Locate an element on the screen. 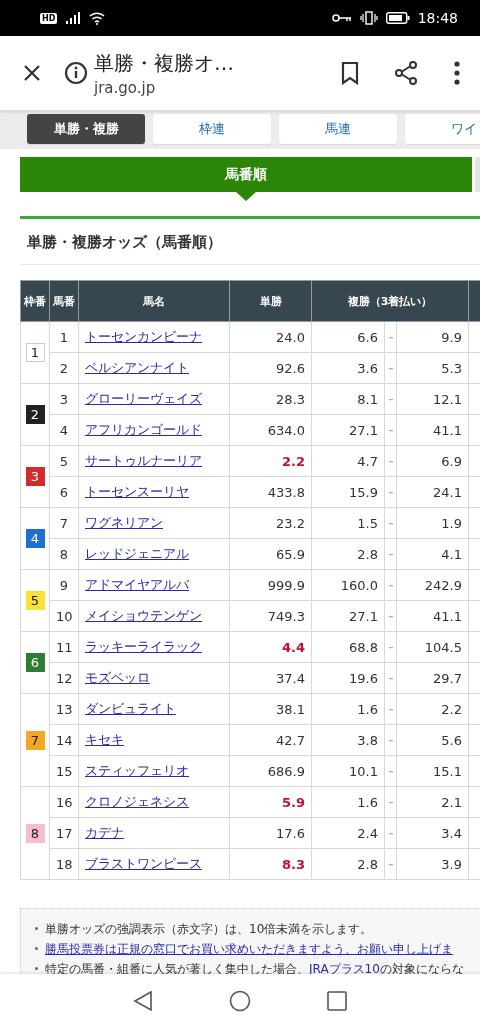  vibrate-icon is located at coordinates (368, 18).